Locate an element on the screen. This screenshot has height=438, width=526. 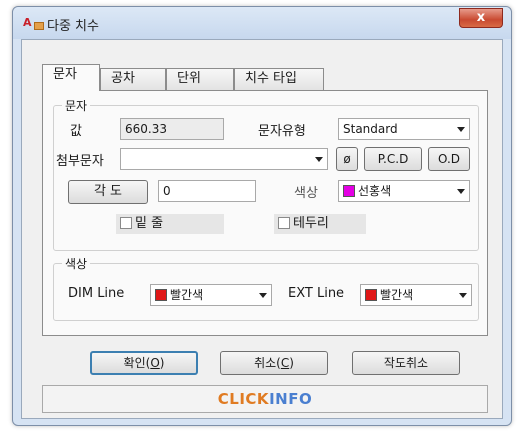
app-icon: A is located at coordinates (33, 23).